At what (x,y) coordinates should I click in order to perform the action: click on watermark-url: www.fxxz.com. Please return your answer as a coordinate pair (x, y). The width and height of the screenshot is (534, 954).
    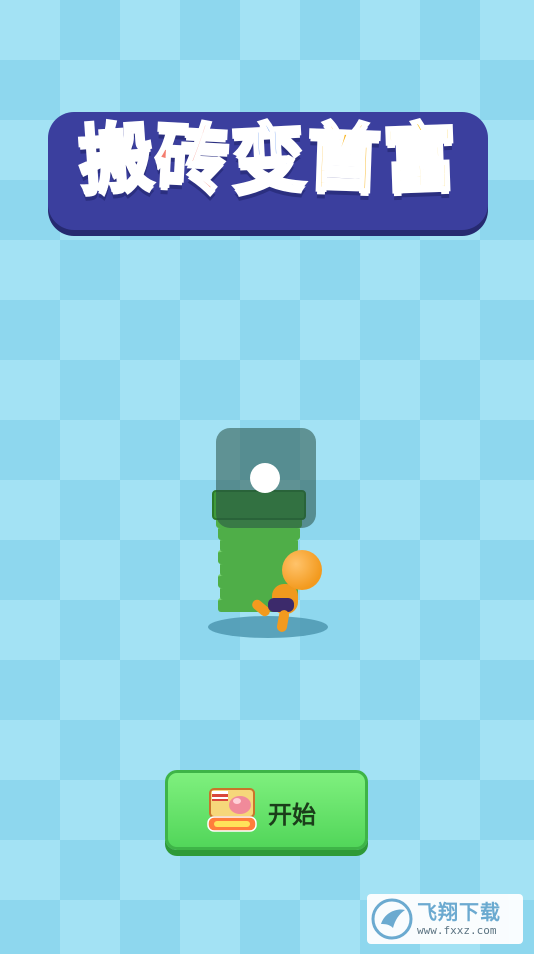
    Looking at the image, I should click on (457, 930).